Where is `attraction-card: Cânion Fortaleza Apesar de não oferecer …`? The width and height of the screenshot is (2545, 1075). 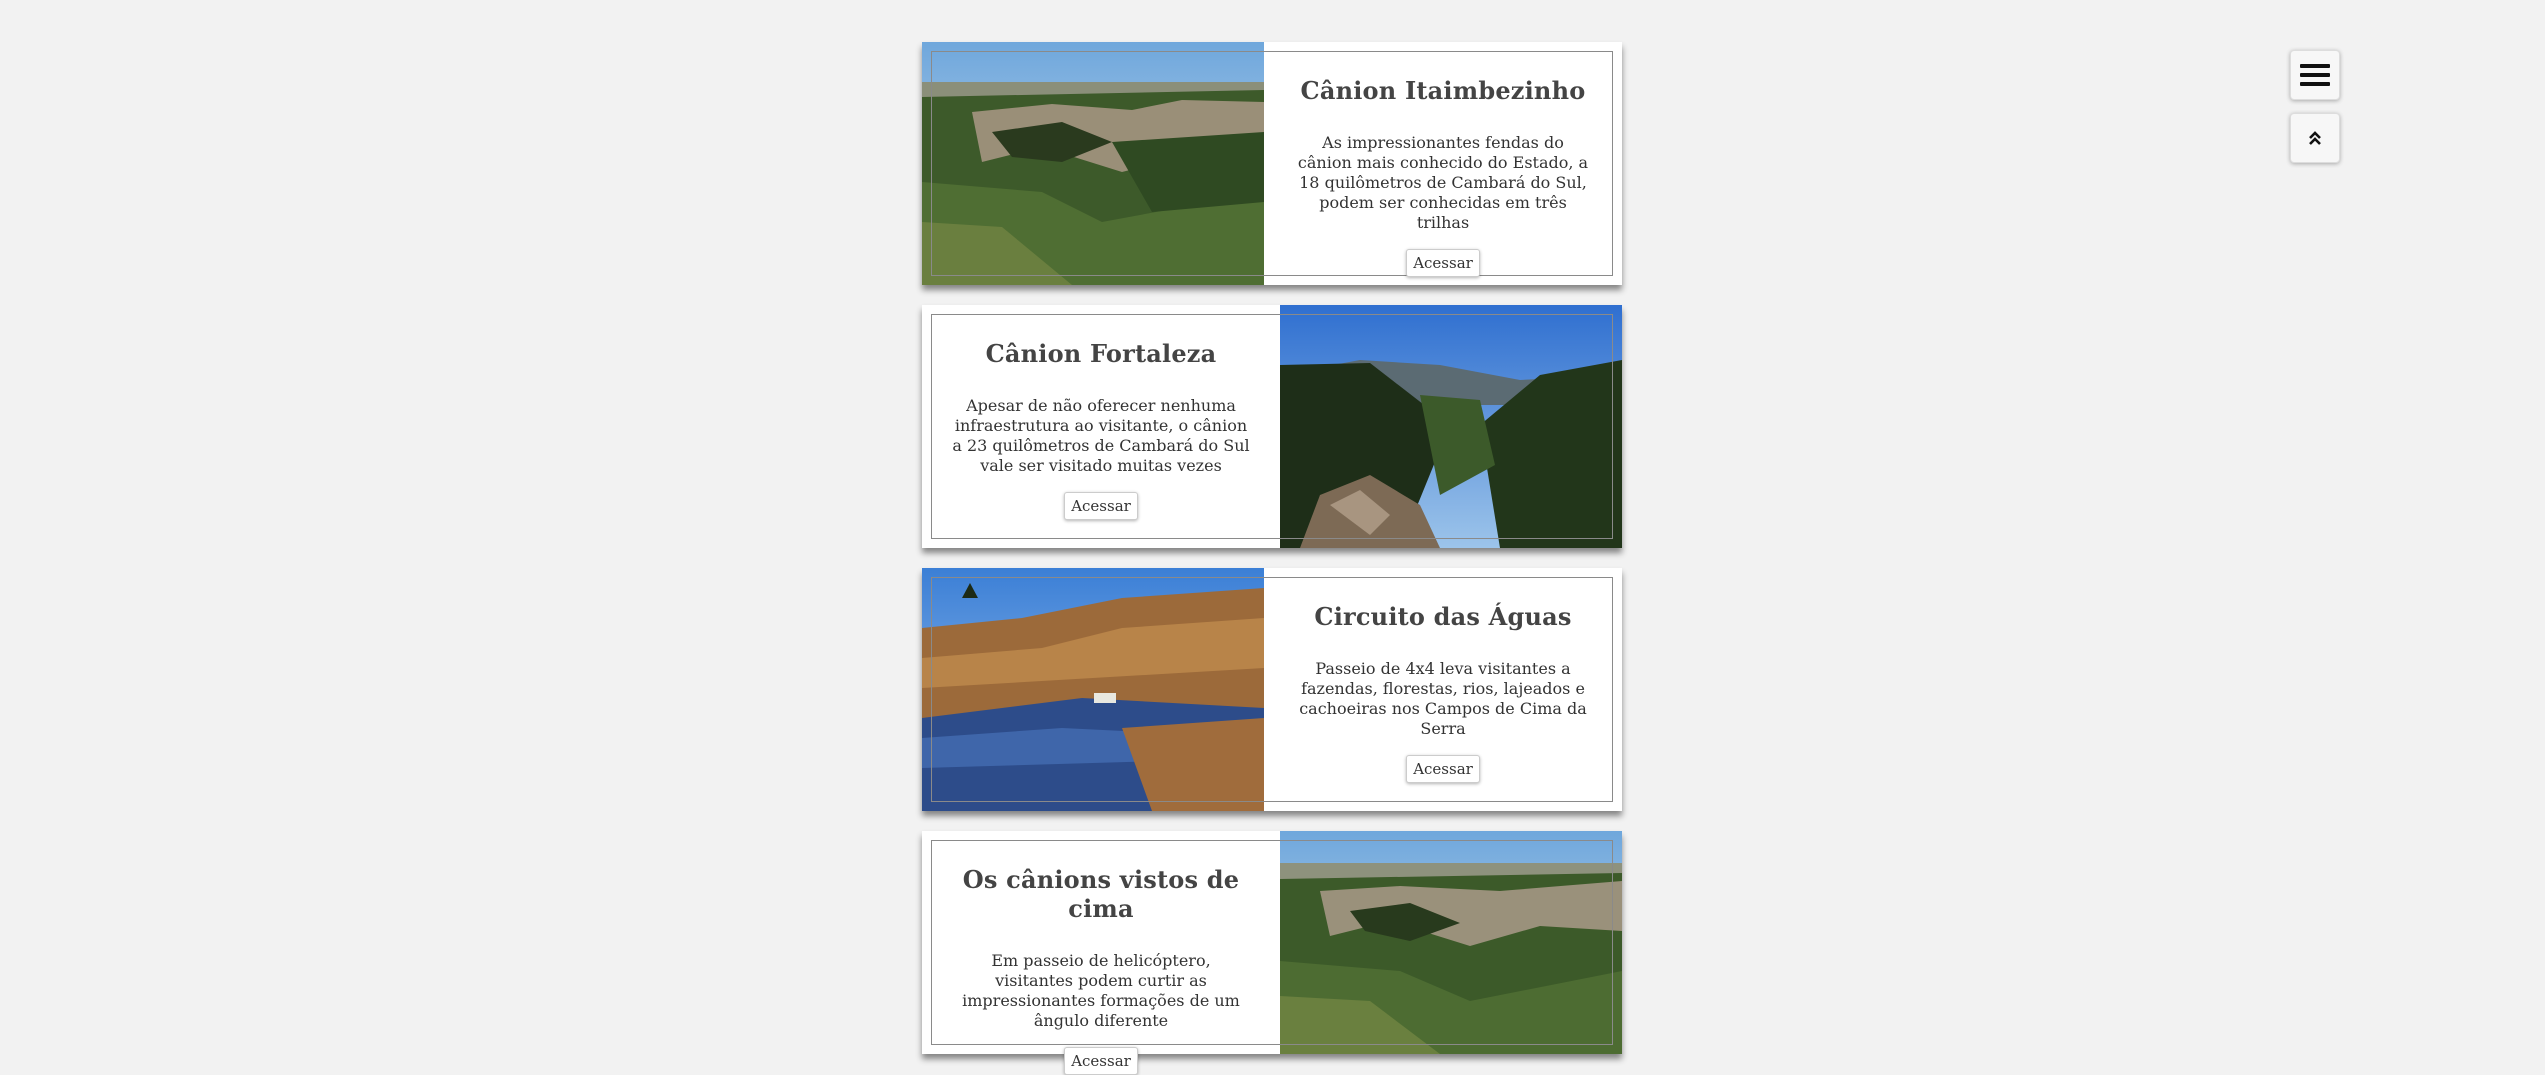 attraction-card: Cânion Fortaleza Apesar de não oferecer … is located at coordinates (1272, 426).